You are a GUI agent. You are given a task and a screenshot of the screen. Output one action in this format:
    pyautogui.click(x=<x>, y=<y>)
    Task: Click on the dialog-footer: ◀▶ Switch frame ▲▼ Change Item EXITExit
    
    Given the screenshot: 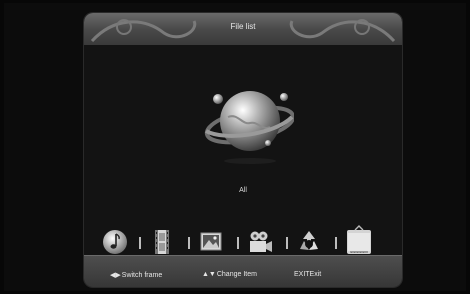 What is the action you would take?
    pyautogui.click(x=243, y=271)
    